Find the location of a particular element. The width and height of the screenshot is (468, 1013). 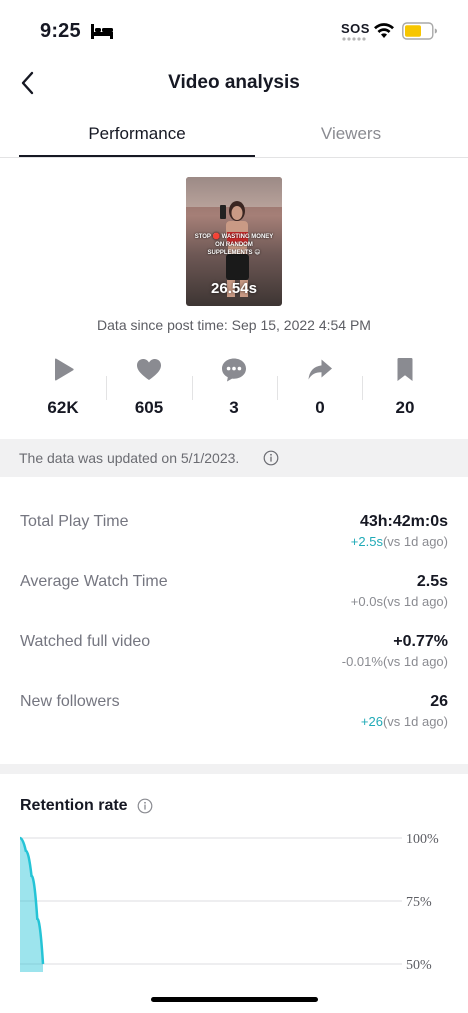

header: Video analysis is located at coordinates (234, 83).